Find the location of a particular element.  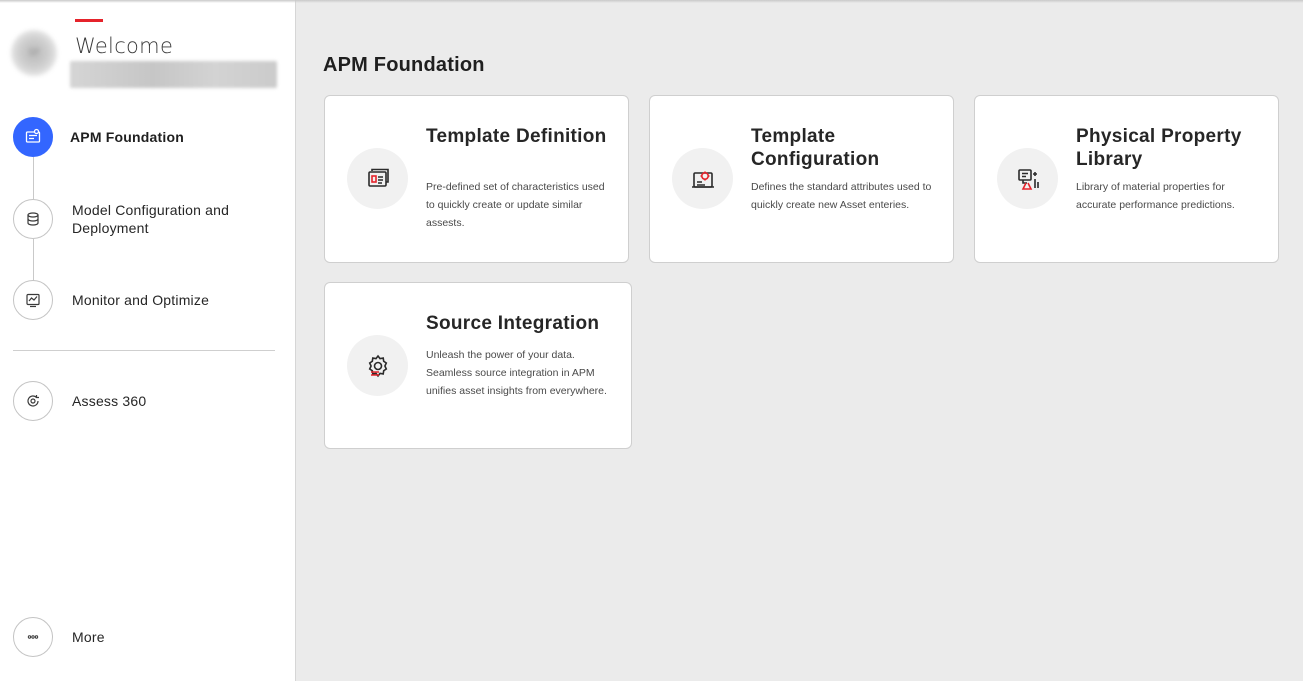

top-shadow is located at coordinates (651, 1).